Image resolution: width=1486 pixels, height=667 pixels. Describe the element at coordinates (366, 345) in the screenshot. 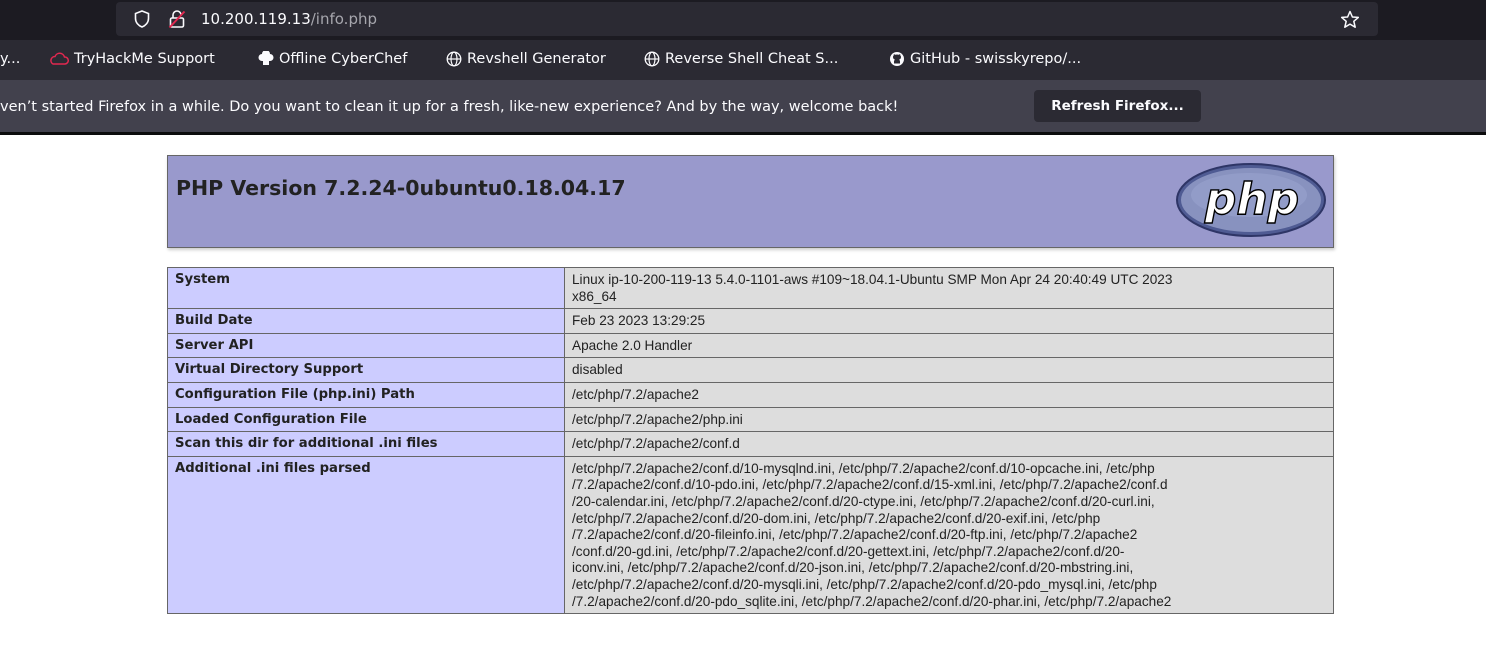

I see `info-key: Server API` at that location.